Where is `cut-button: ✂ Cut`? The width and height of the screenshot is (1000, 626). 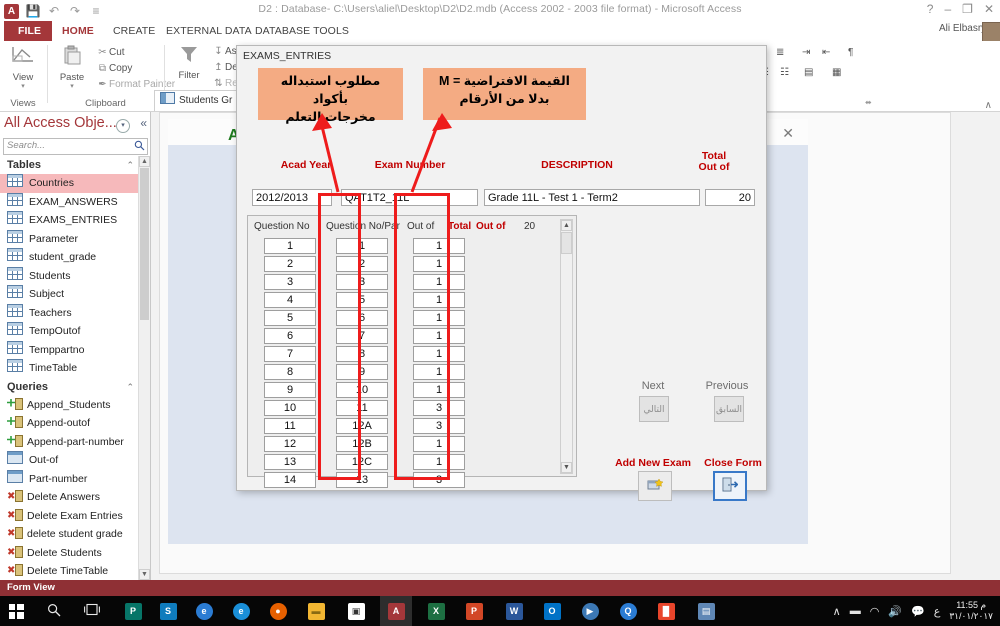 cut-button: ✂ Cut is located at coordinates (110, 52).